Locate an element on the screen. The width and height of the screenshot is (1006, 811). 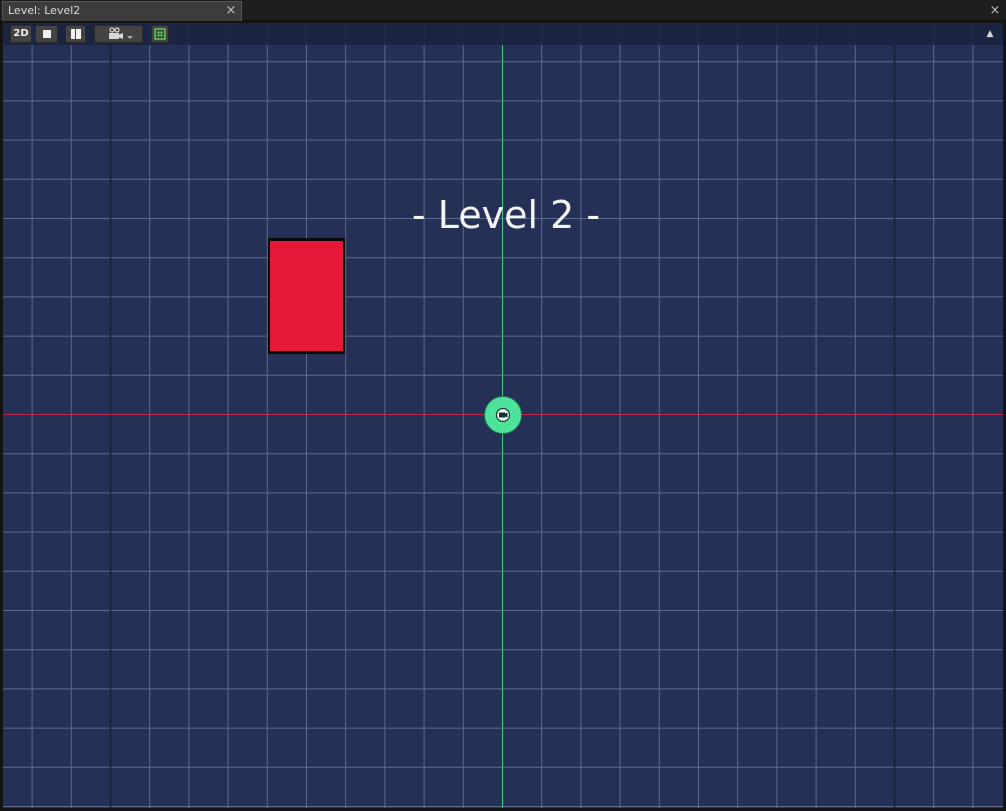
mode-2d-button: 2D is located at coordinates (21, 34).